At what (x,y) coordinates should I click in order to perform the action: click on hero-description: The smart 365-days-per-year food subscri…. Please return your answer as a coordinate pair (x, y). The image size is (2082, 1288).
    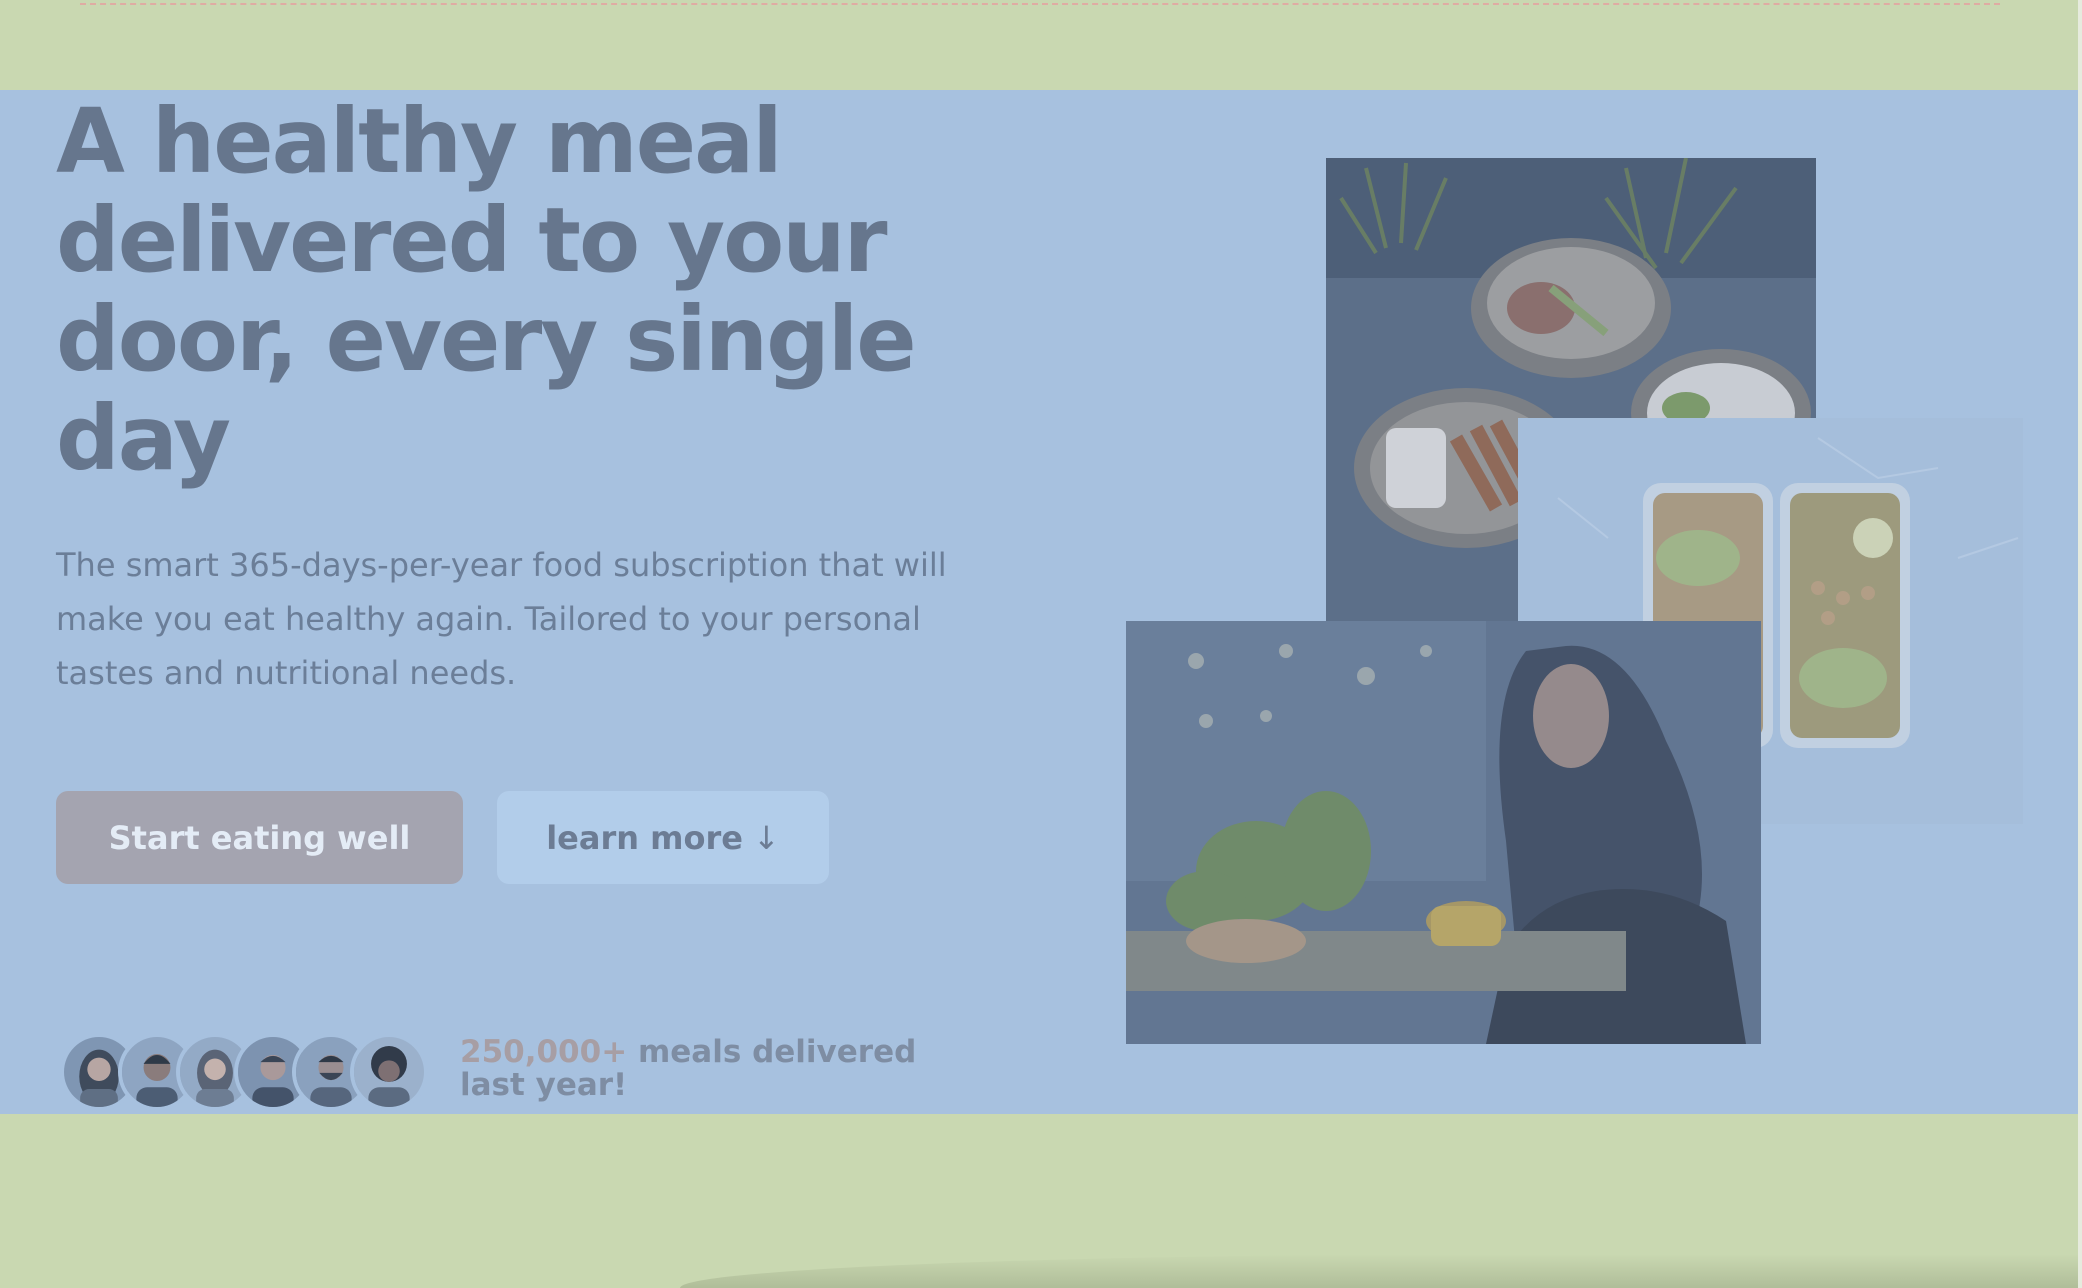
    Looking at the image, I should click on (501, 619).